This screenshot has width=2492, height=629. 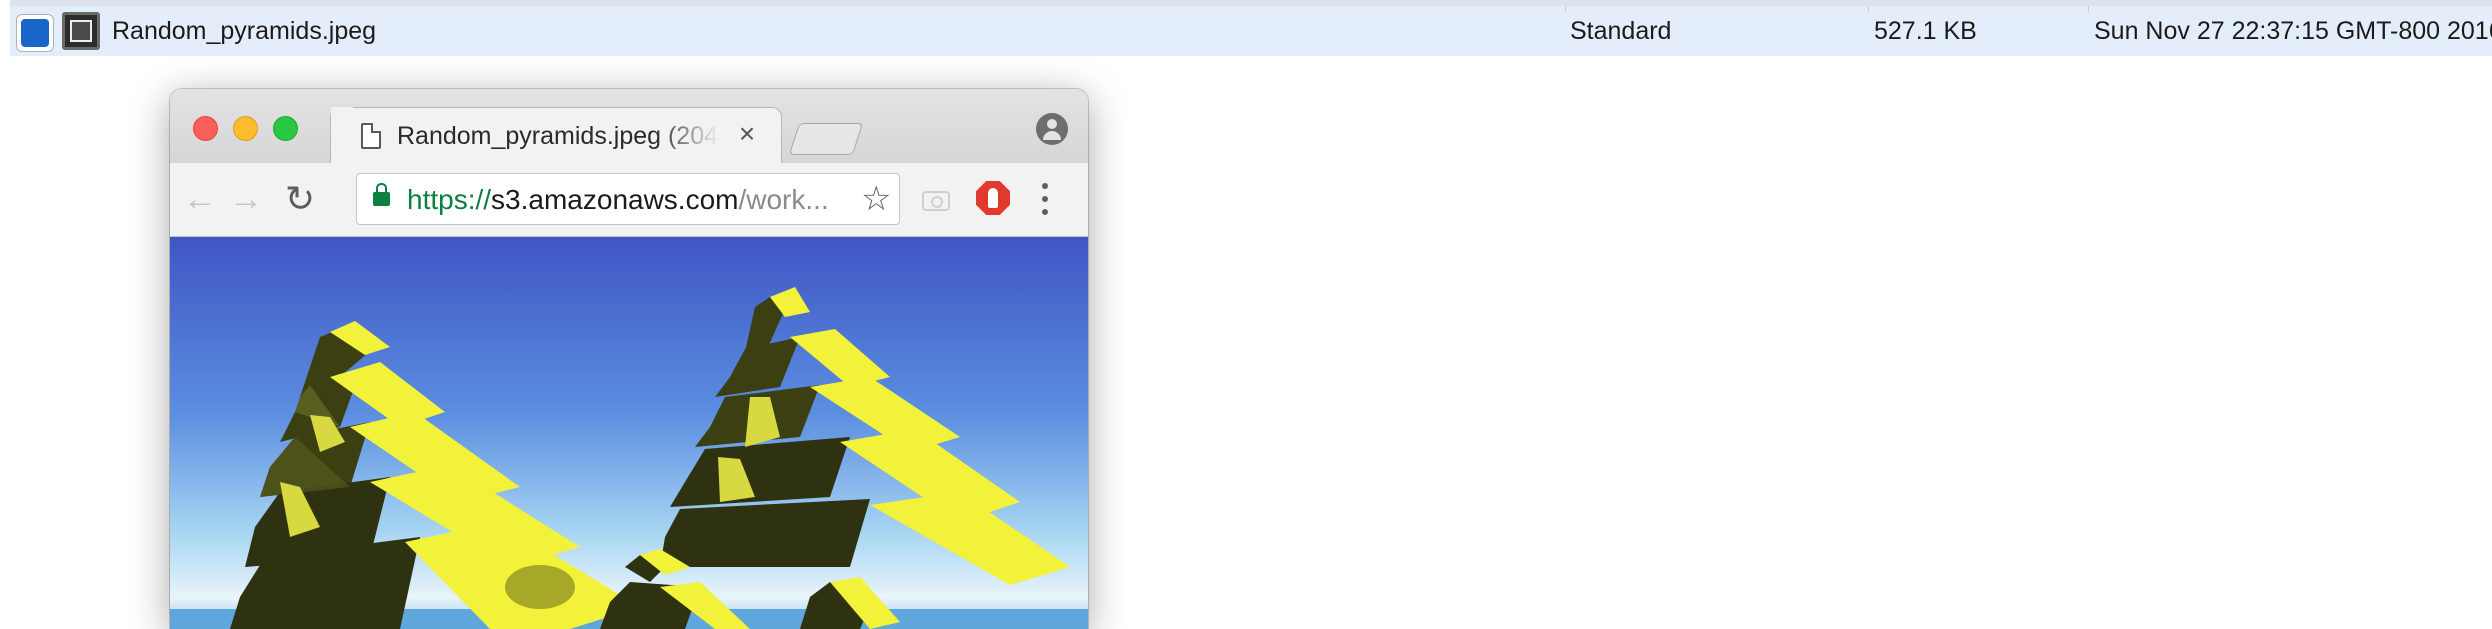 I want to click on tab-title: Random_pyramids.jpeg (2048, so click(x=558, y=136).